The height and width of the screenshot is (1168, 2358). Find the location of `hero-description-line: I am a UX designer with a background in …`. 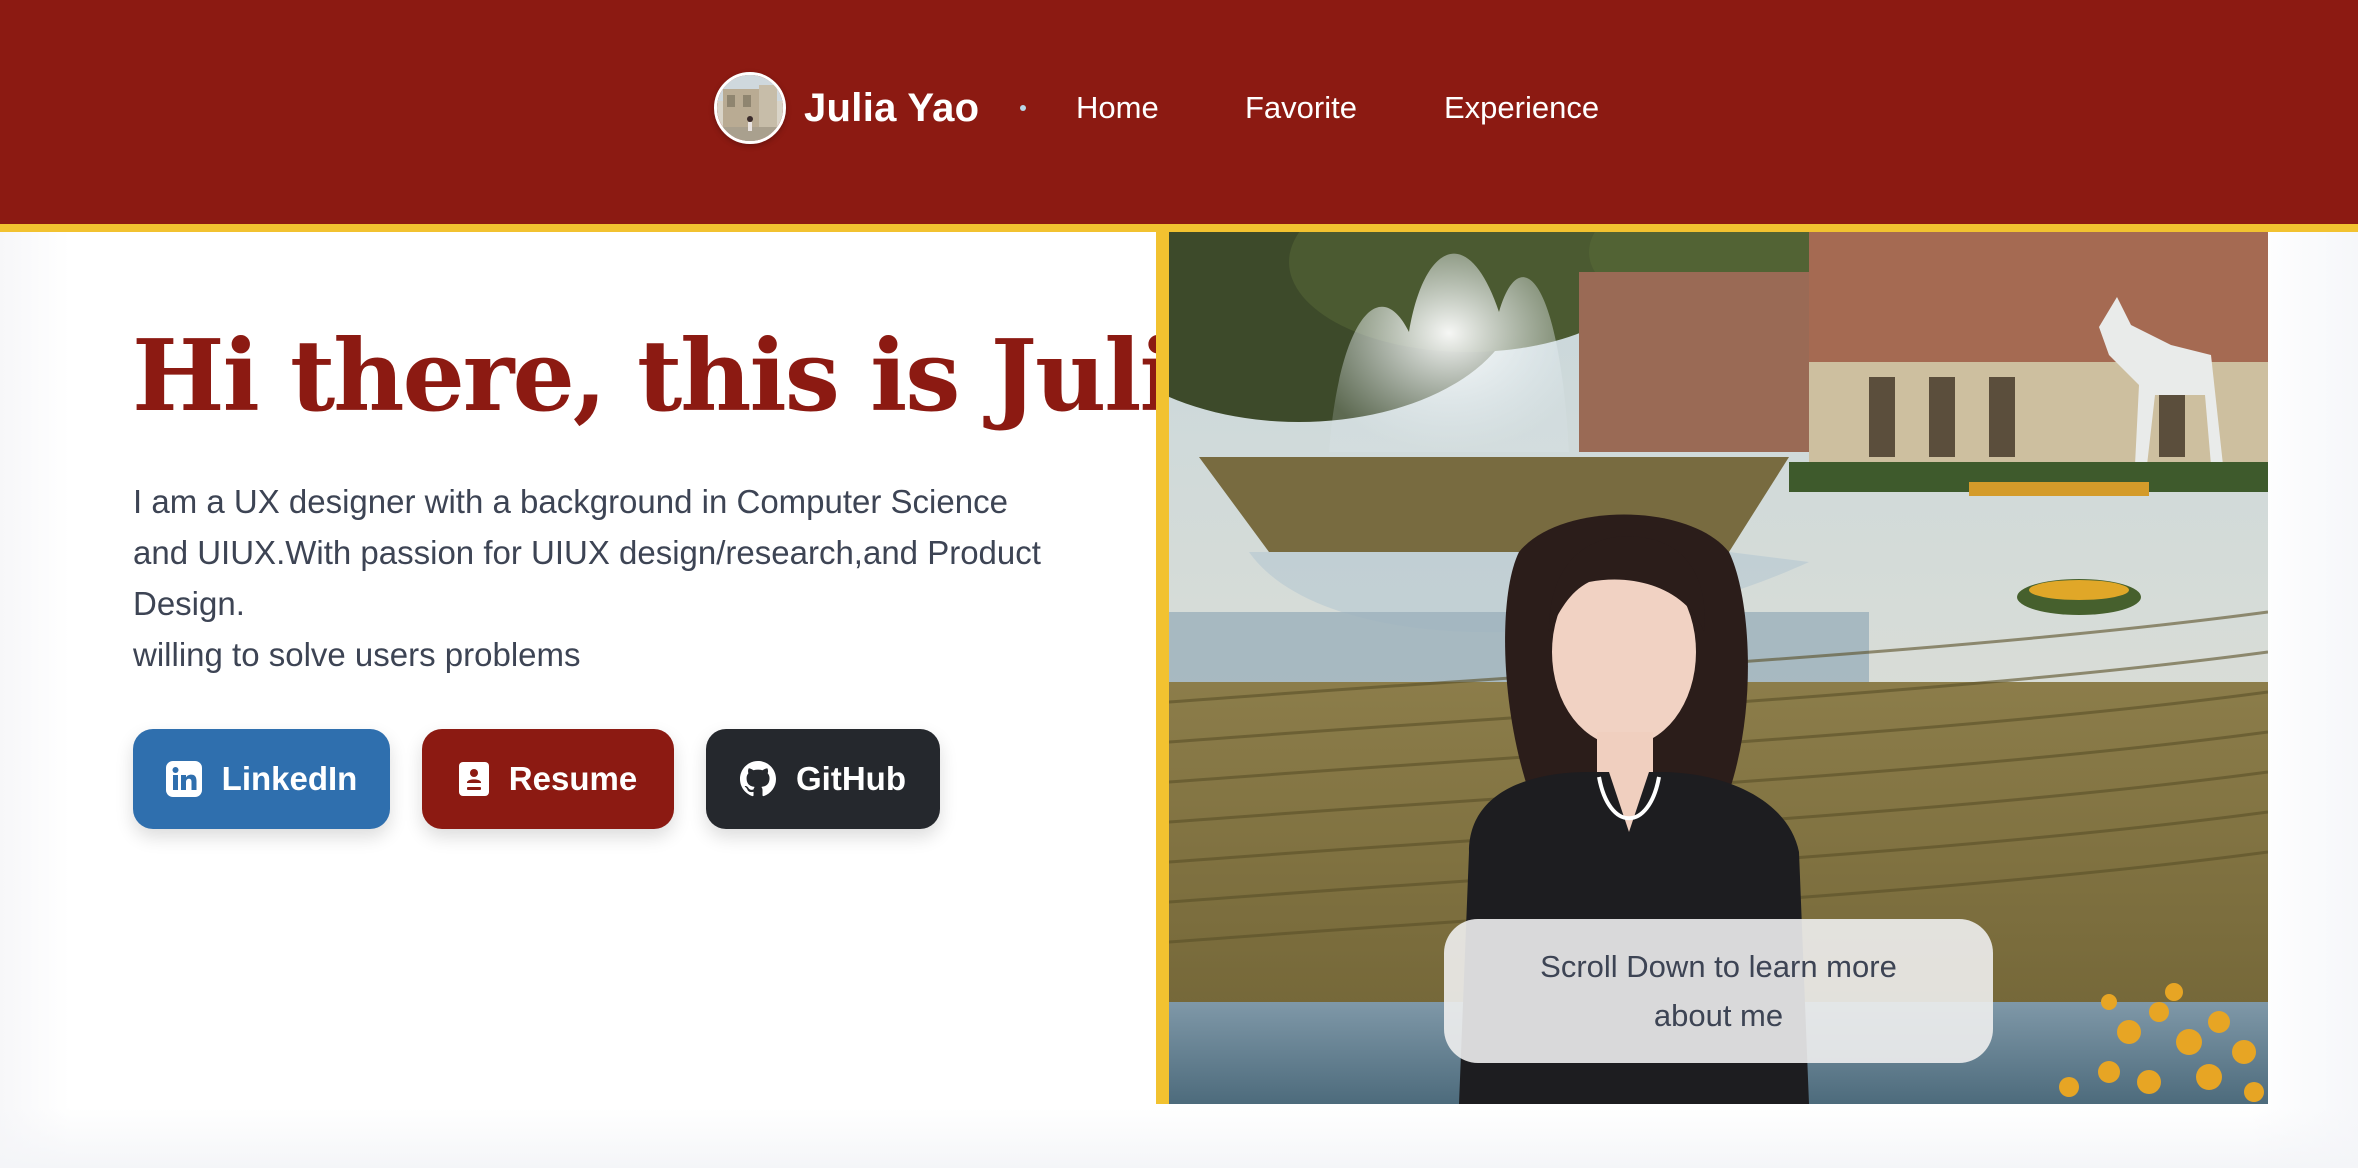

hero-description-line: I am a UX designer with a background in … is located at coordinates (570, 501).